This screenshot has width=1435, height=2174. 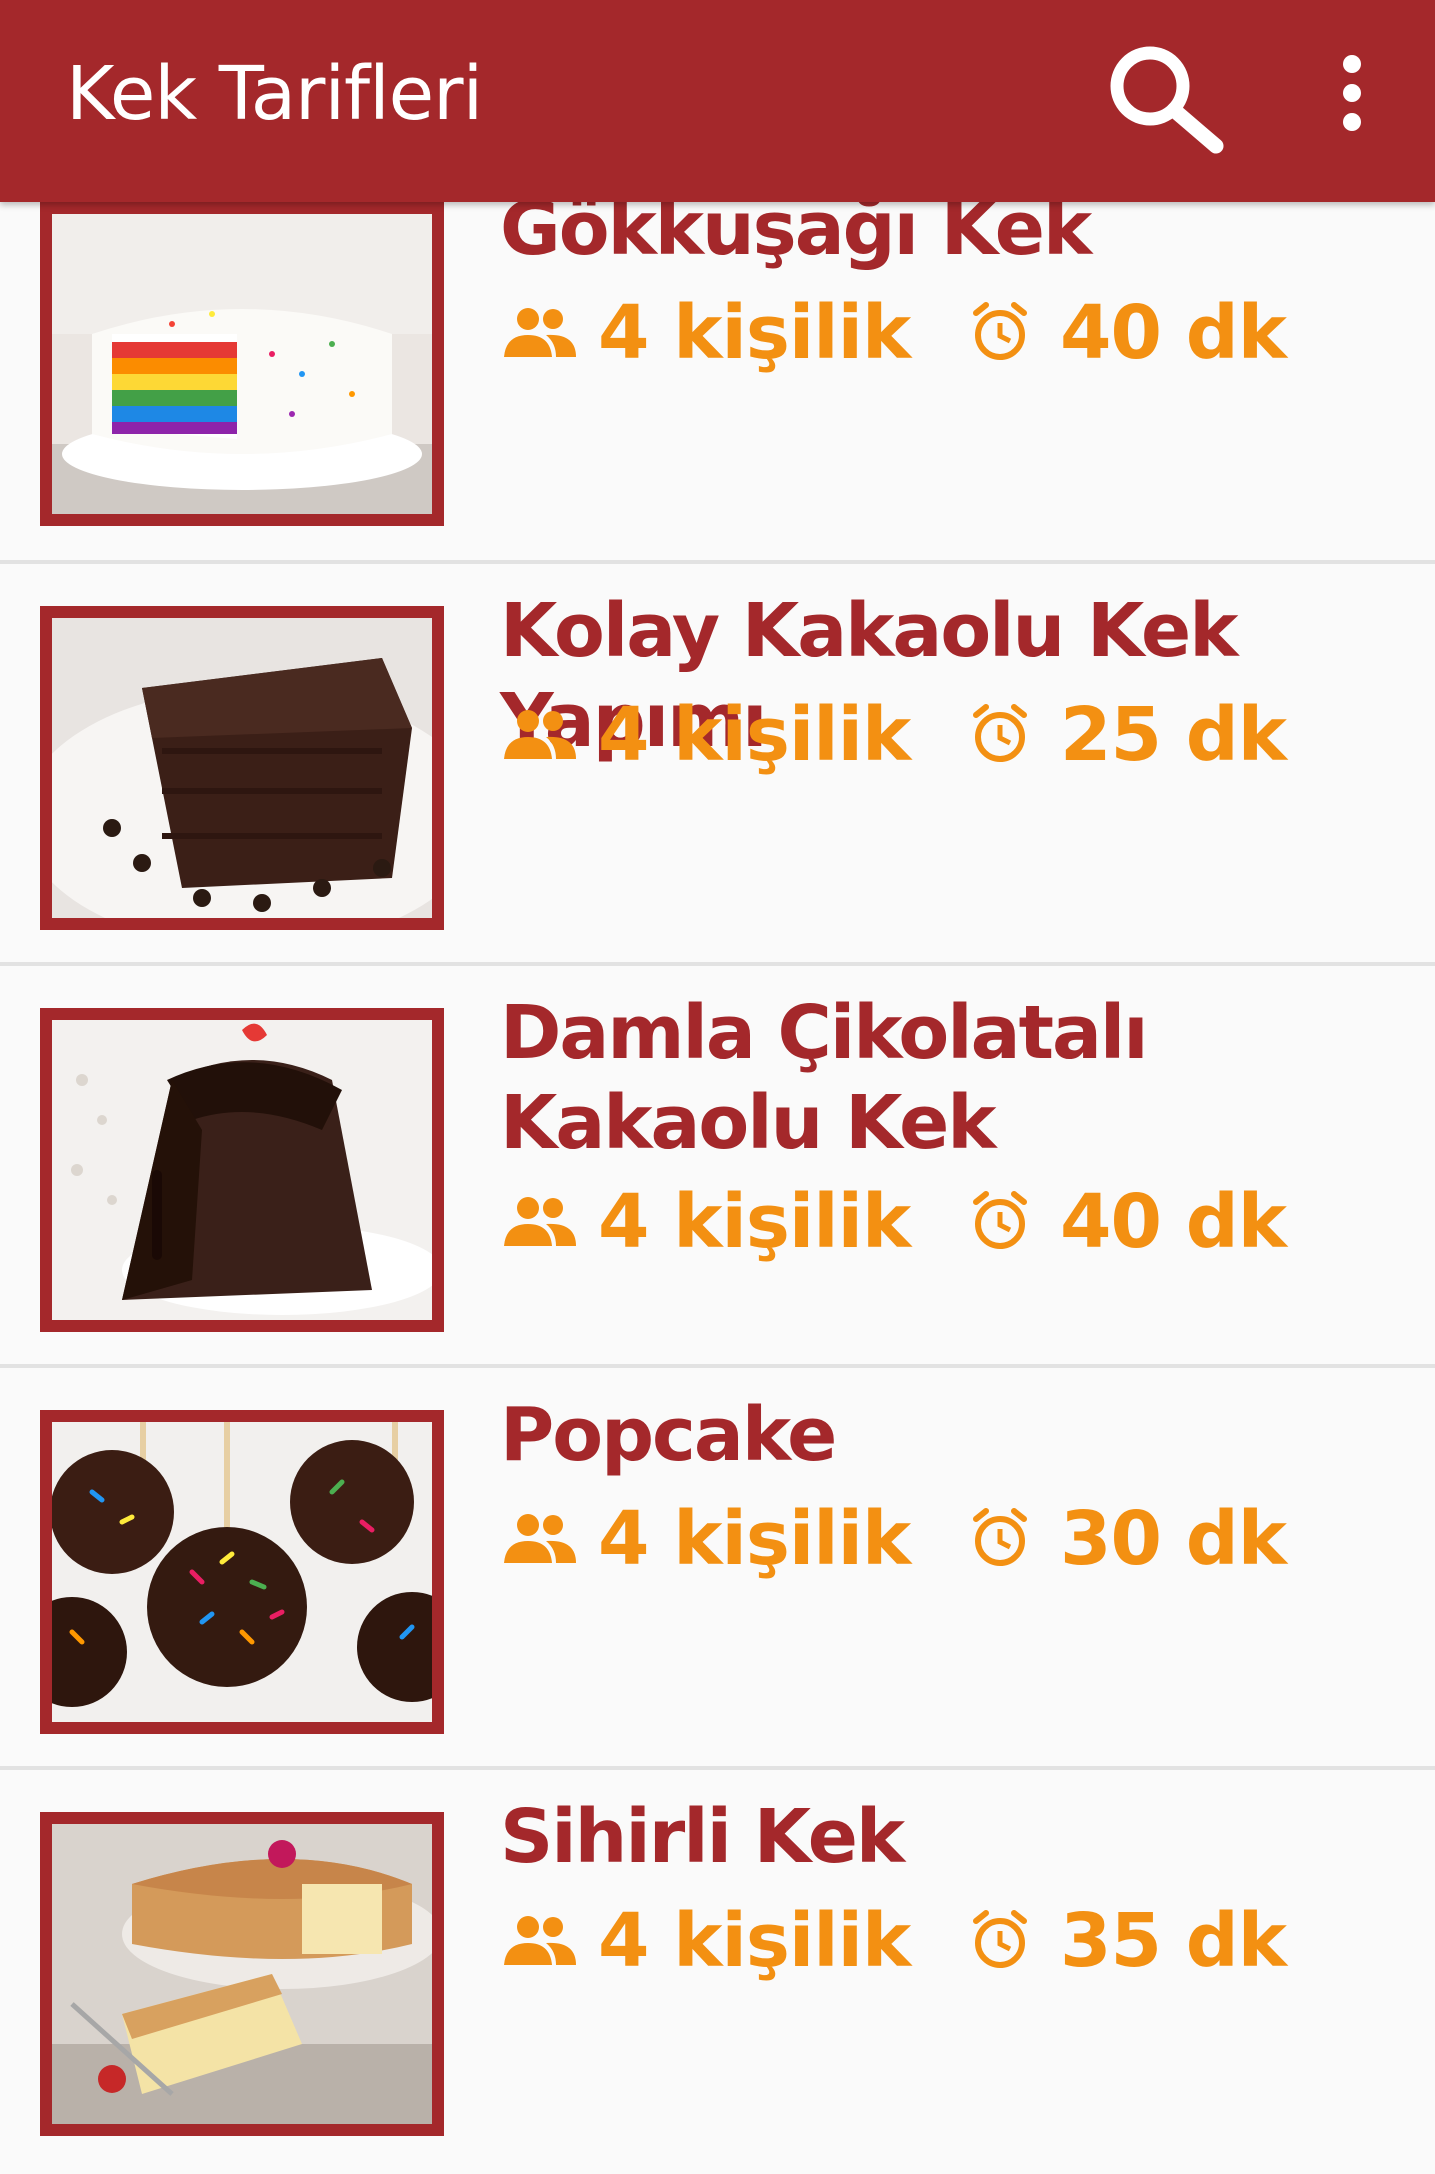 I want to click on chocolate-bundt-cake-image, so click(x=242, y=1170).